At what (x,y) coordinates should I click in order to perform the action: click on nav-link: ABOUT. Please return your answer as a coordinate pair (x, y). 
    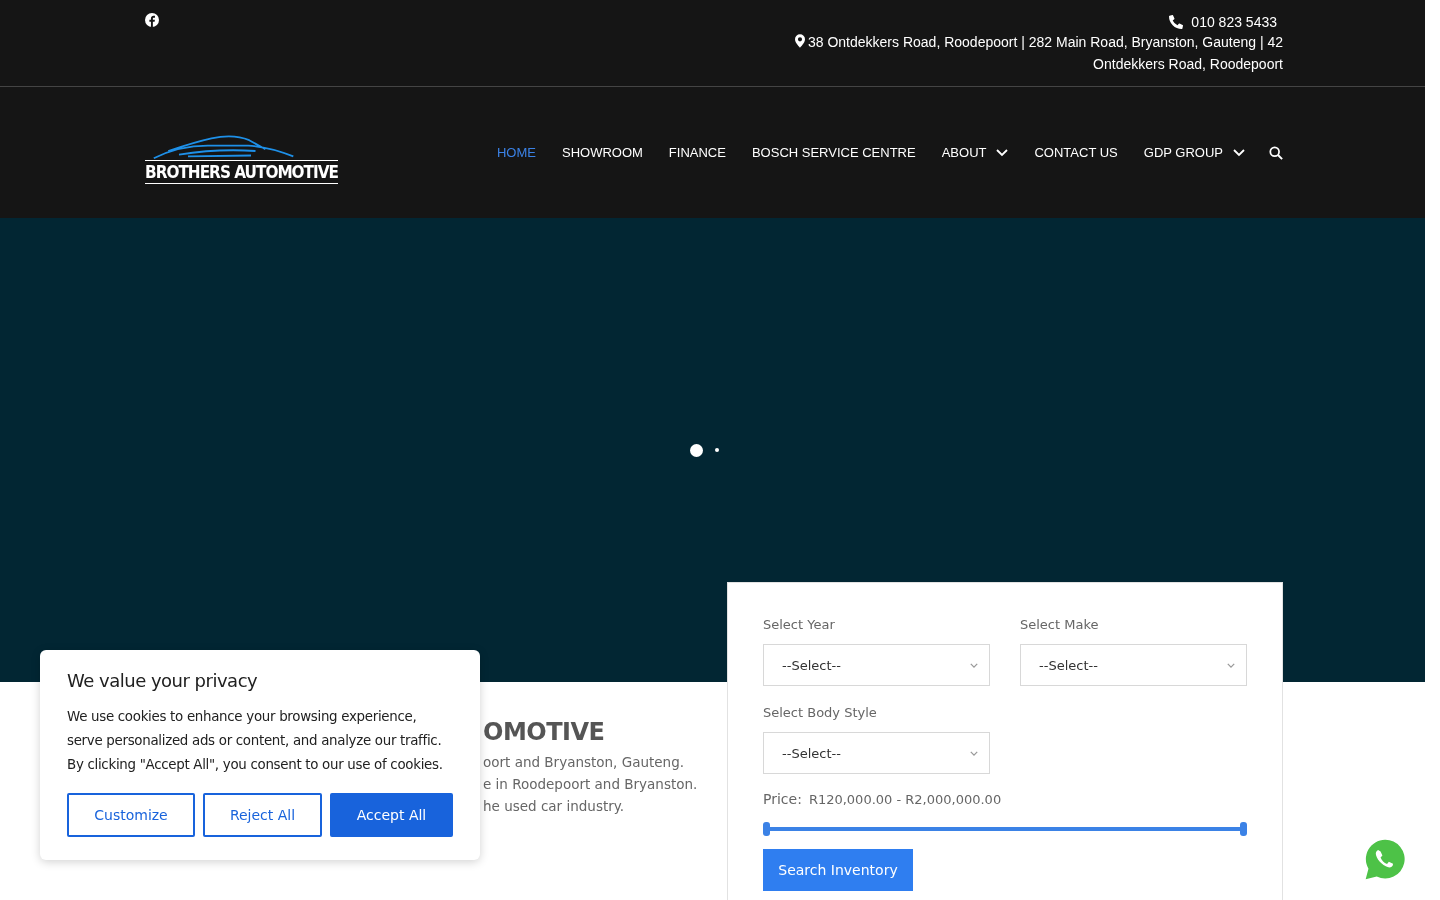
    Looking at the image, I should click on (964, 152).